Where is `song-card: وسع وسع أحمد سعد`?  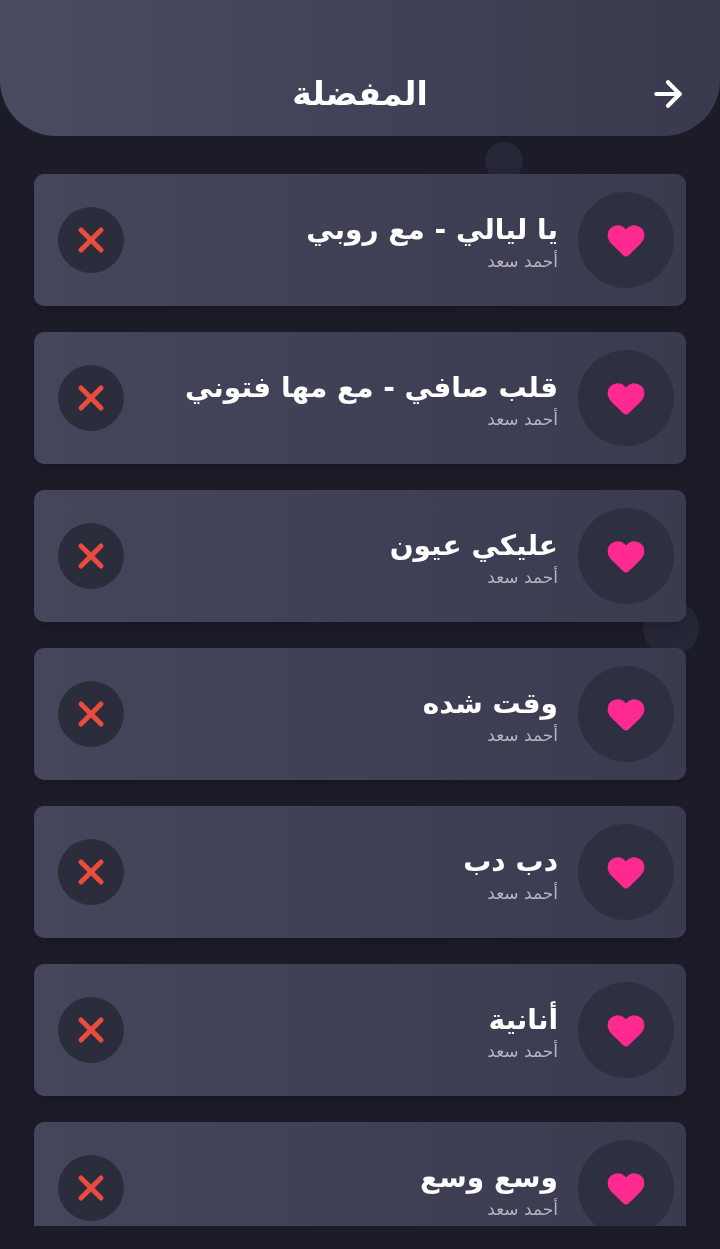
song-card: وسع وسع أحمد سعد is located at coordinates (360, 1174).